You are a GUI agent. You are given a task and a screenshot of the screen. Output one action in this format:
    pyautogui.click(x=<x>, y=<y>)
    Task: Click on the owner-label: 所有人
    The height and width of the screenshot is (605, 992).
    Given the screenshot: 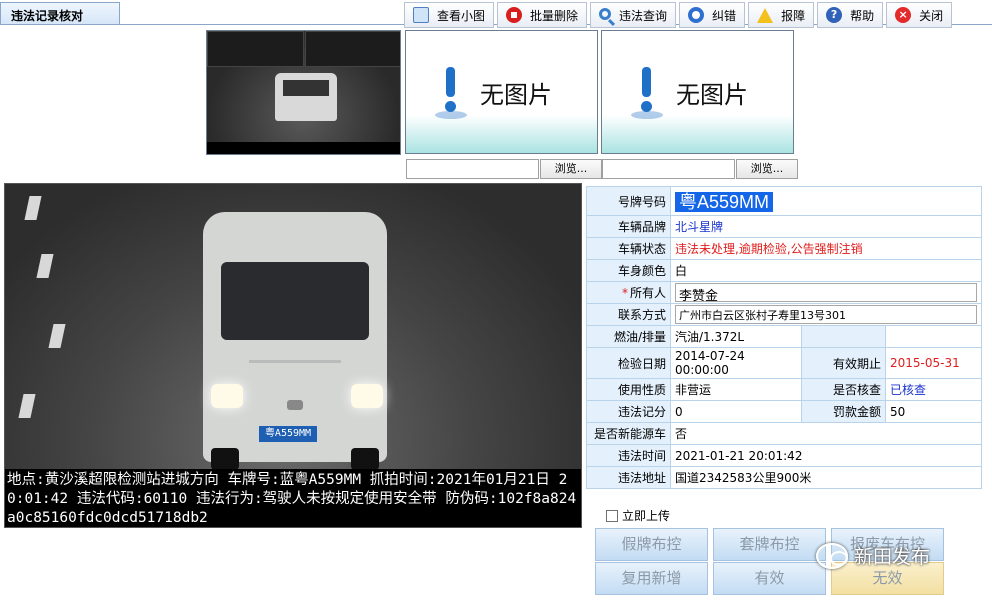 What is the action you would take?
    pyautogui.click(x=647, y=293)
    